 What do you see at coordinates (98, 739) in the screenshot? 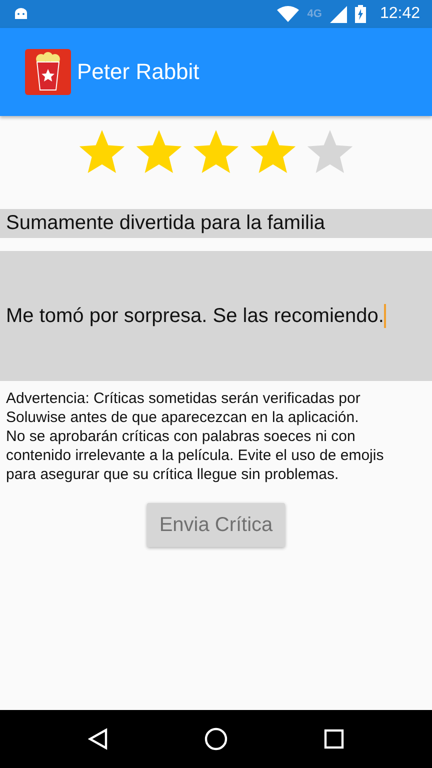
I see `back-icon` at bounding box center [98, 739].